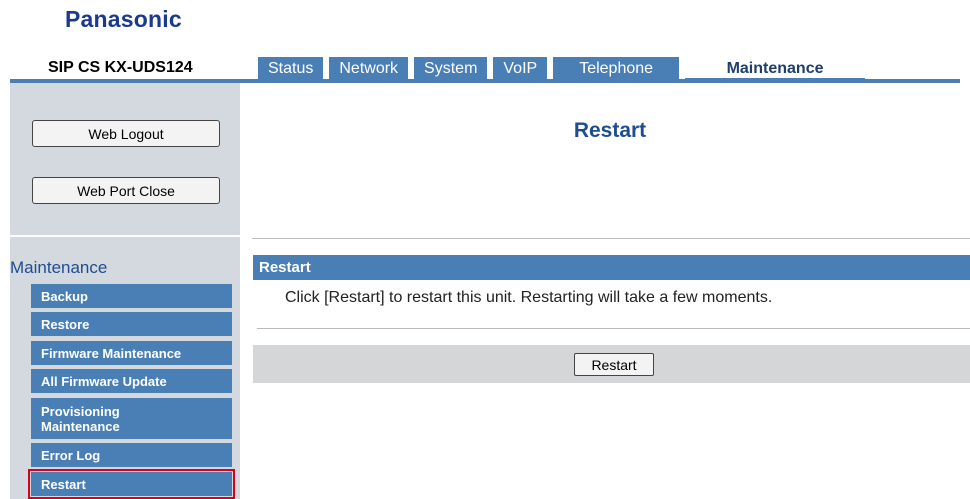 The image size is (970, 499). What do you see at coordinates (120, 67) in the screenshot?
I see `model-name: SIP CS KX-UDS124` at bounding box center [120, 67].